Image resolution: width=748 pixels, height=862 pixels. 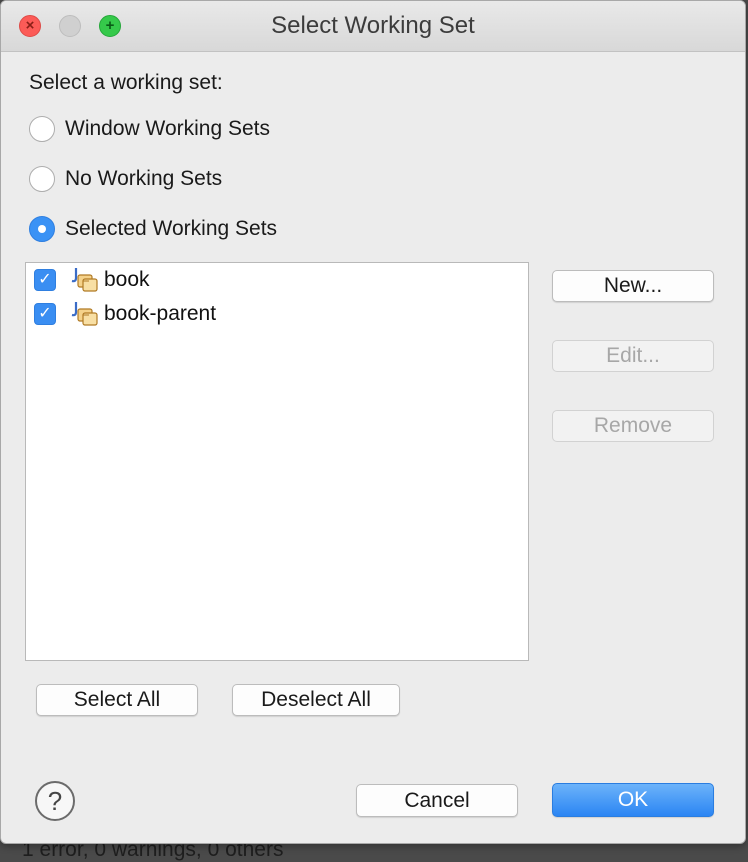 I want to click on deselect-all-button: Deselect All, so click(x=316, y=700).